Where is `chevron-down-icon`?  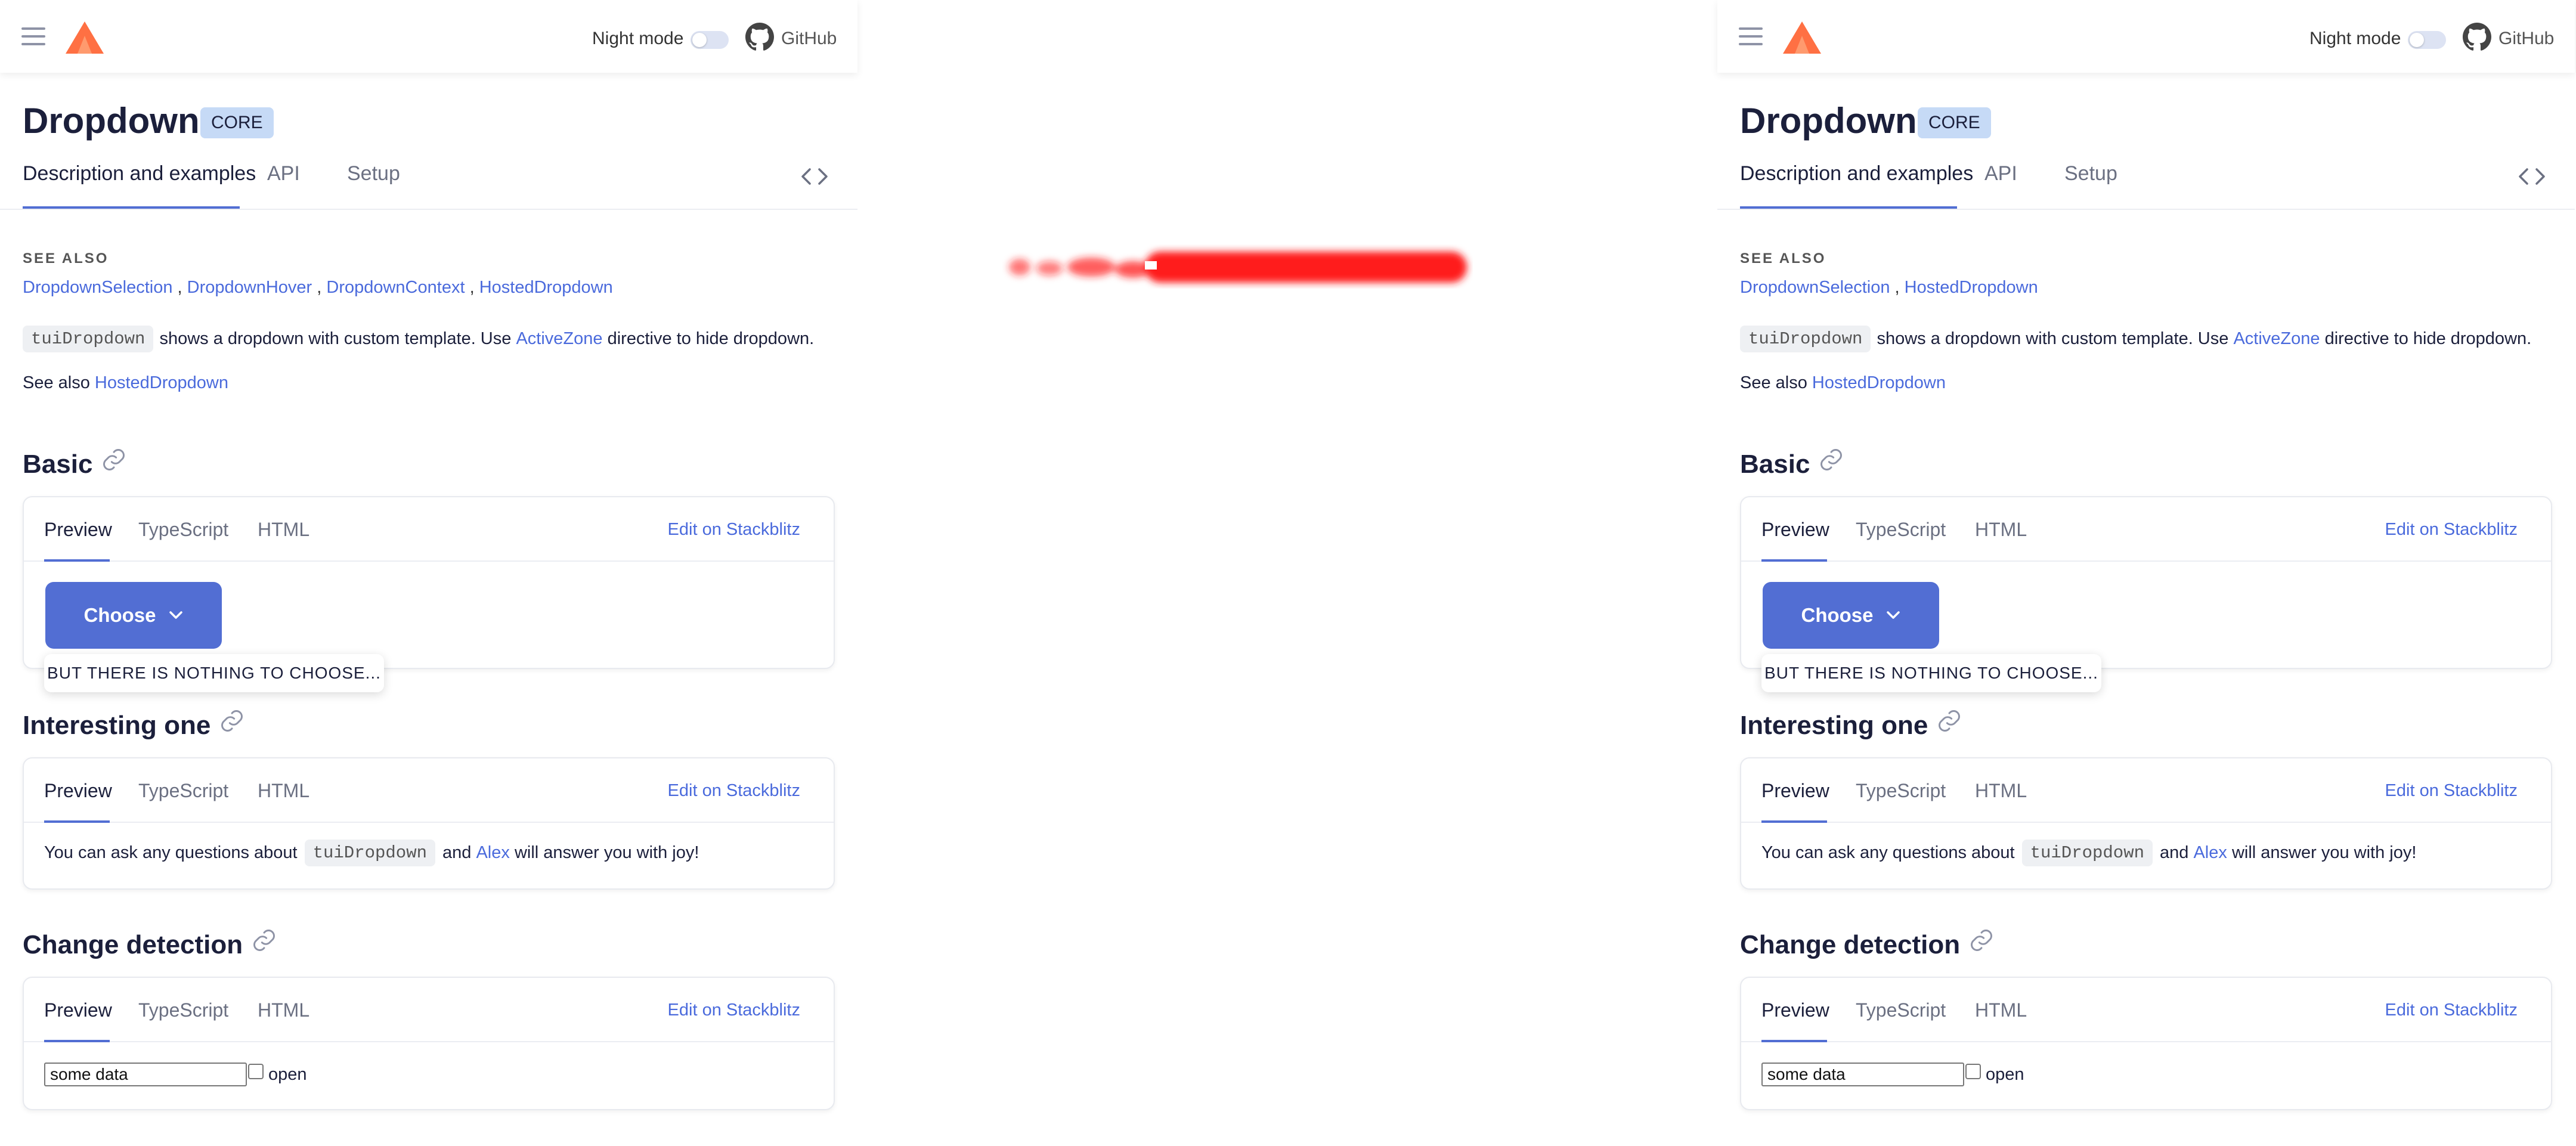
chevron-down-icon is located at coordinates (1893, 615).